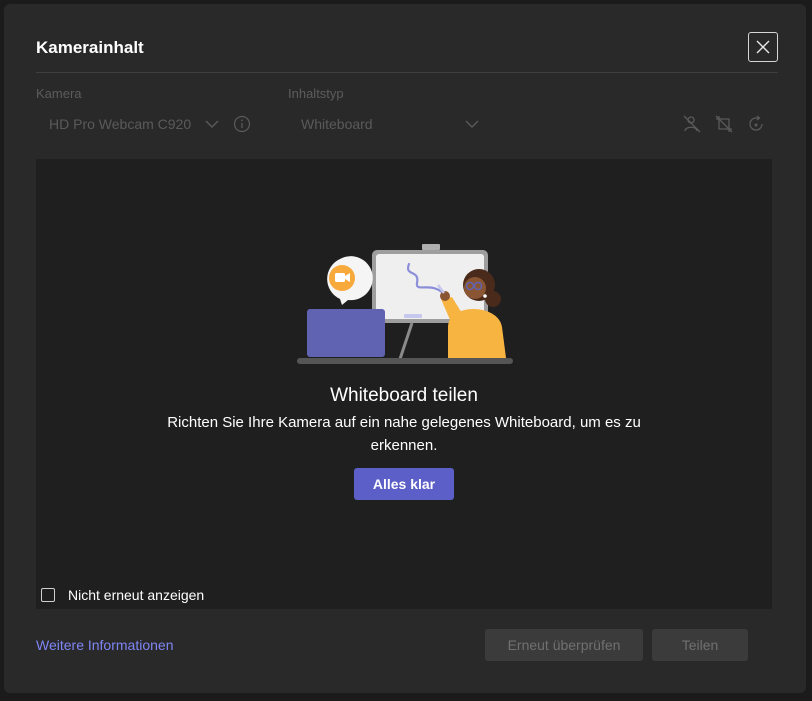  What do you see at coordinates (48, 595) in the screenshot?
I see `dont-show-again-checkbox` at bounding box center [48, 595].